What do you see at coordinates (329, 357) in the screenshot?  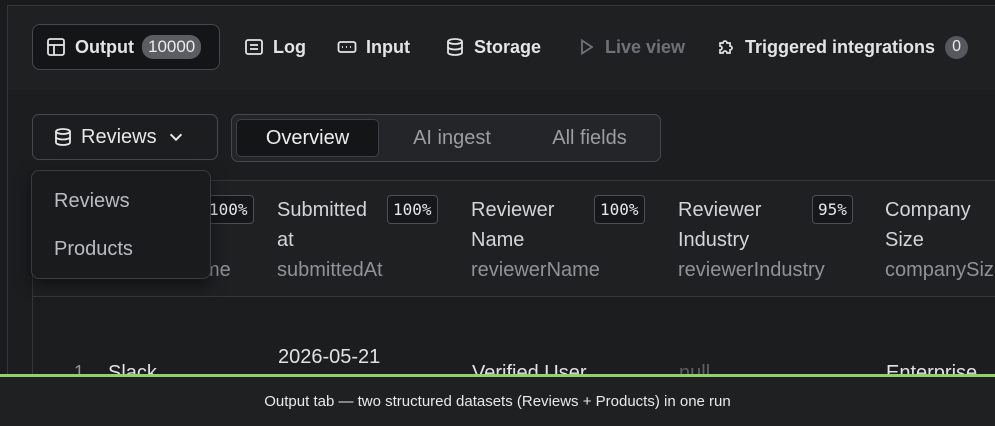 I see `cell-submitted-at: 2026-05-21` at bounding box center [329, 357].